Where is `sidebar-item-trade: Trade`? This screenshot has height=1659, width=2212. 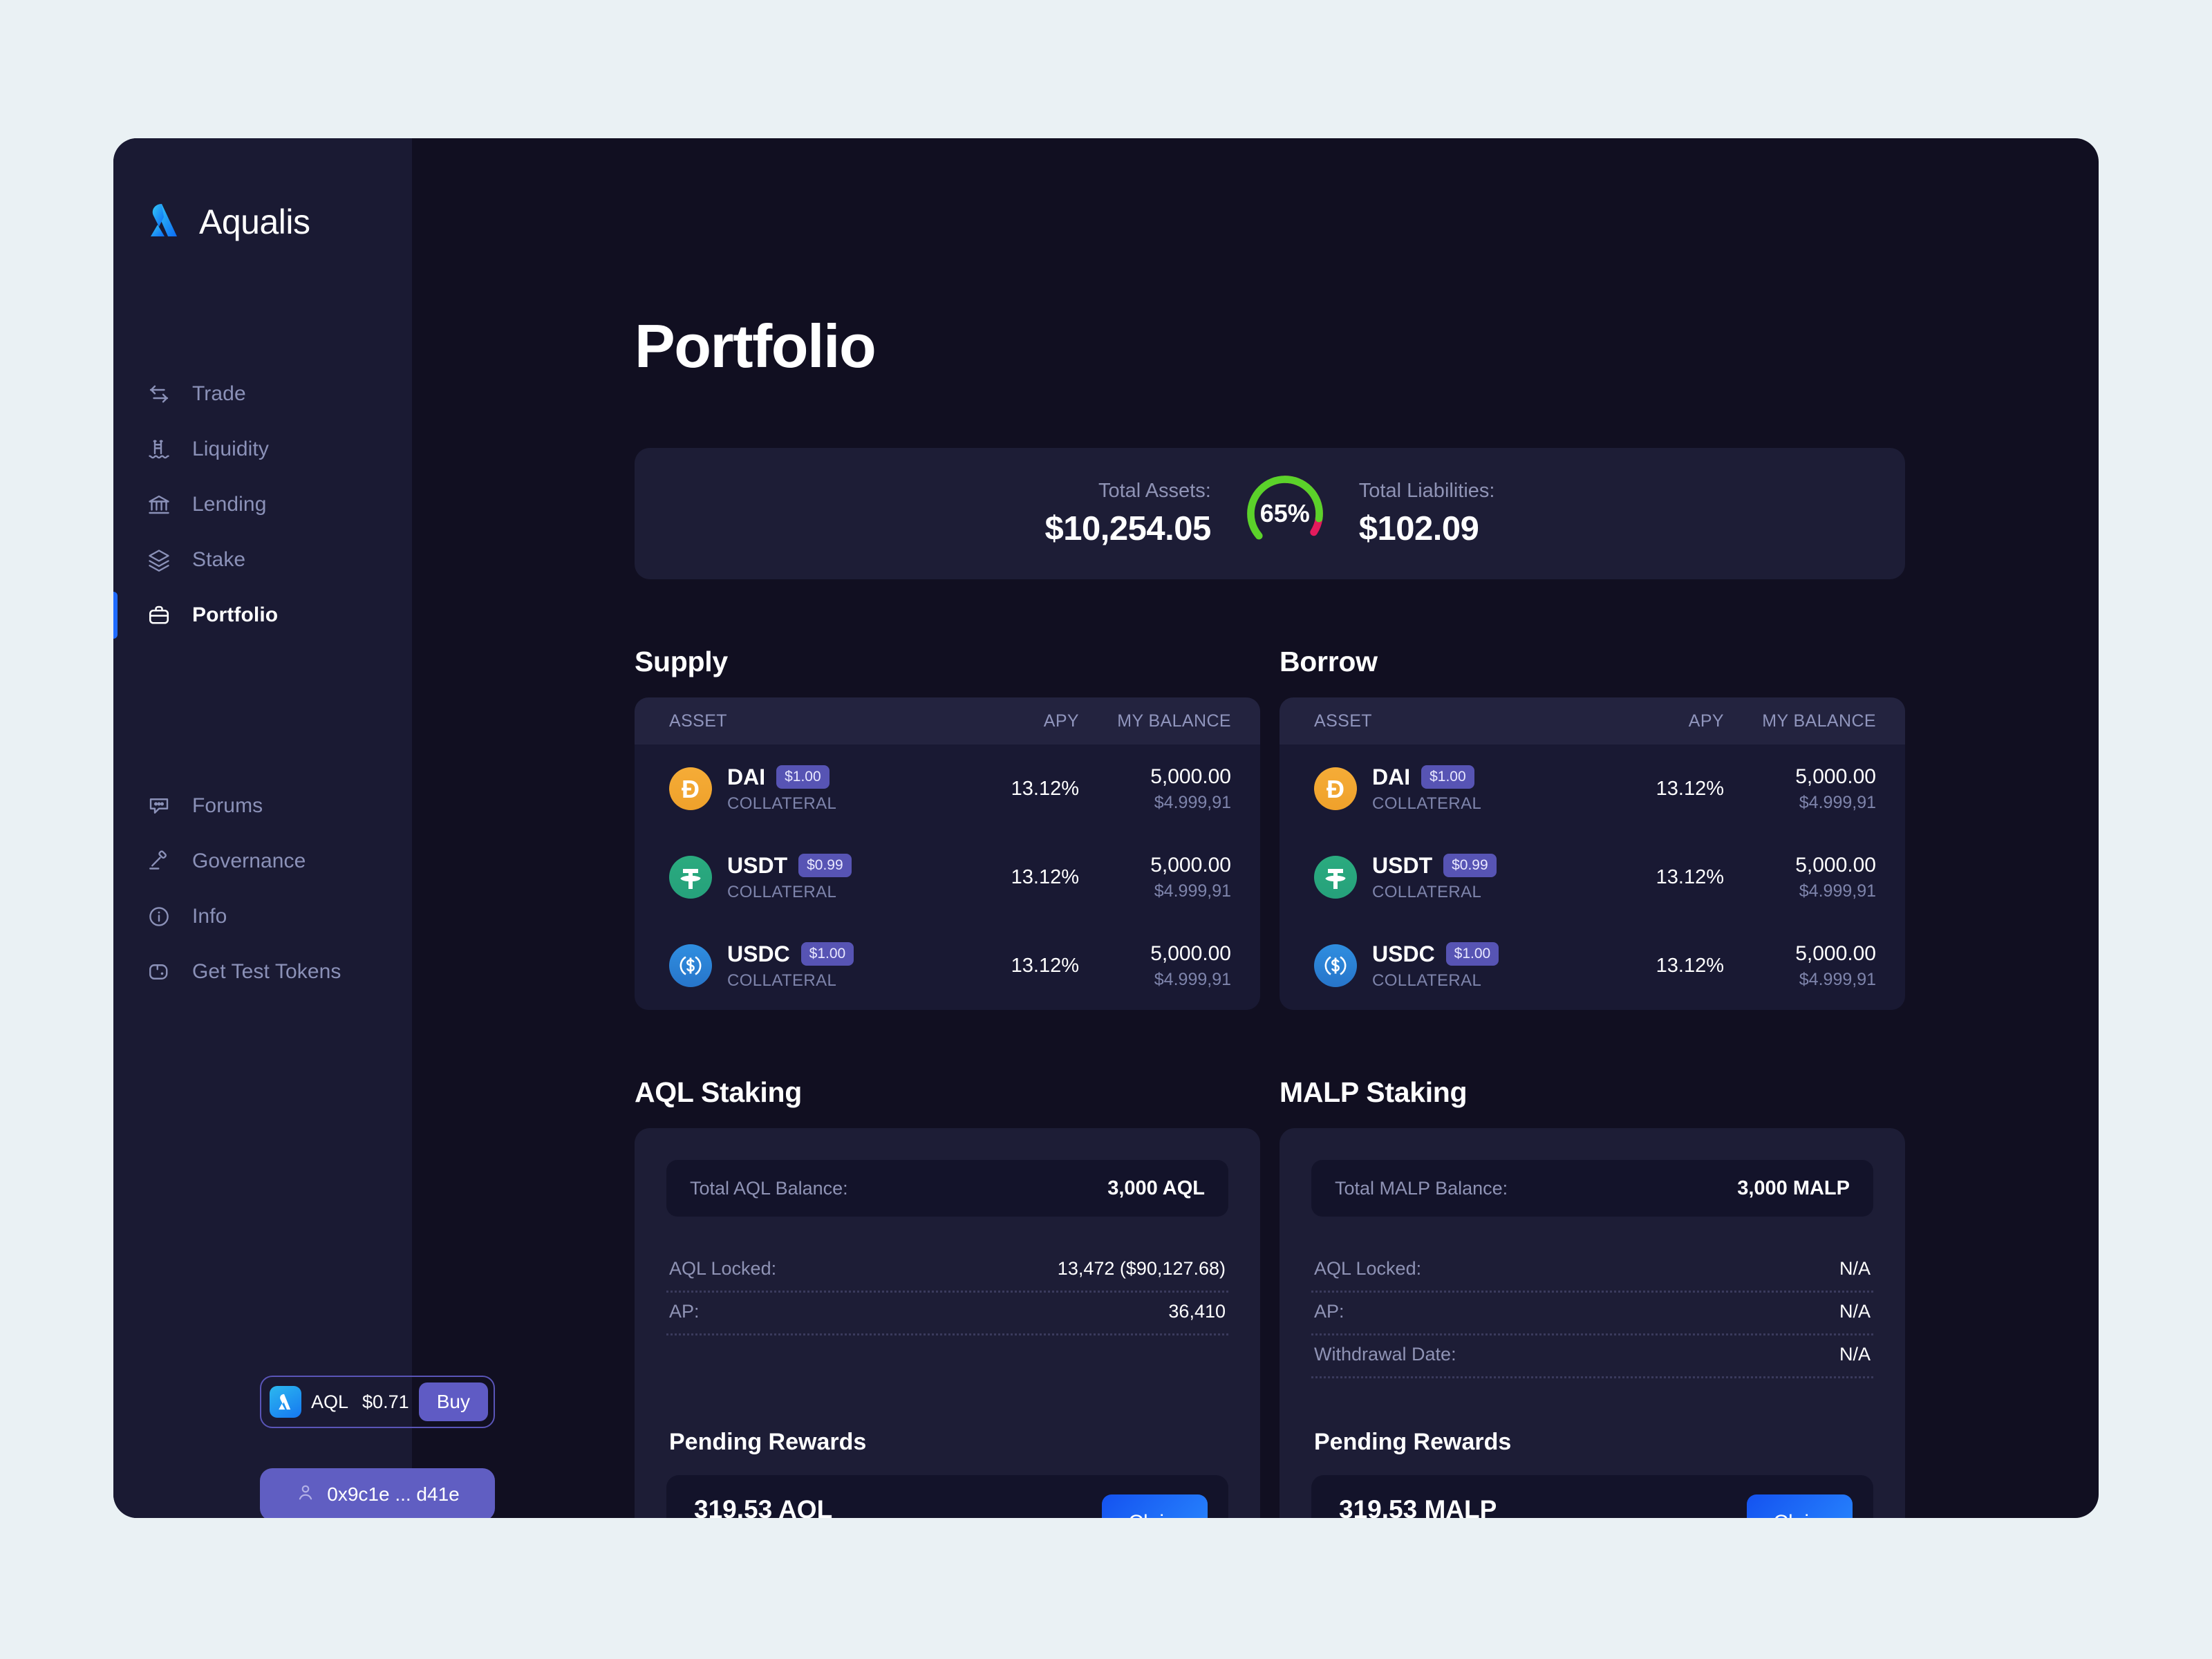
sidebar-item-trade: Trade is located at coordinates (262, 394).